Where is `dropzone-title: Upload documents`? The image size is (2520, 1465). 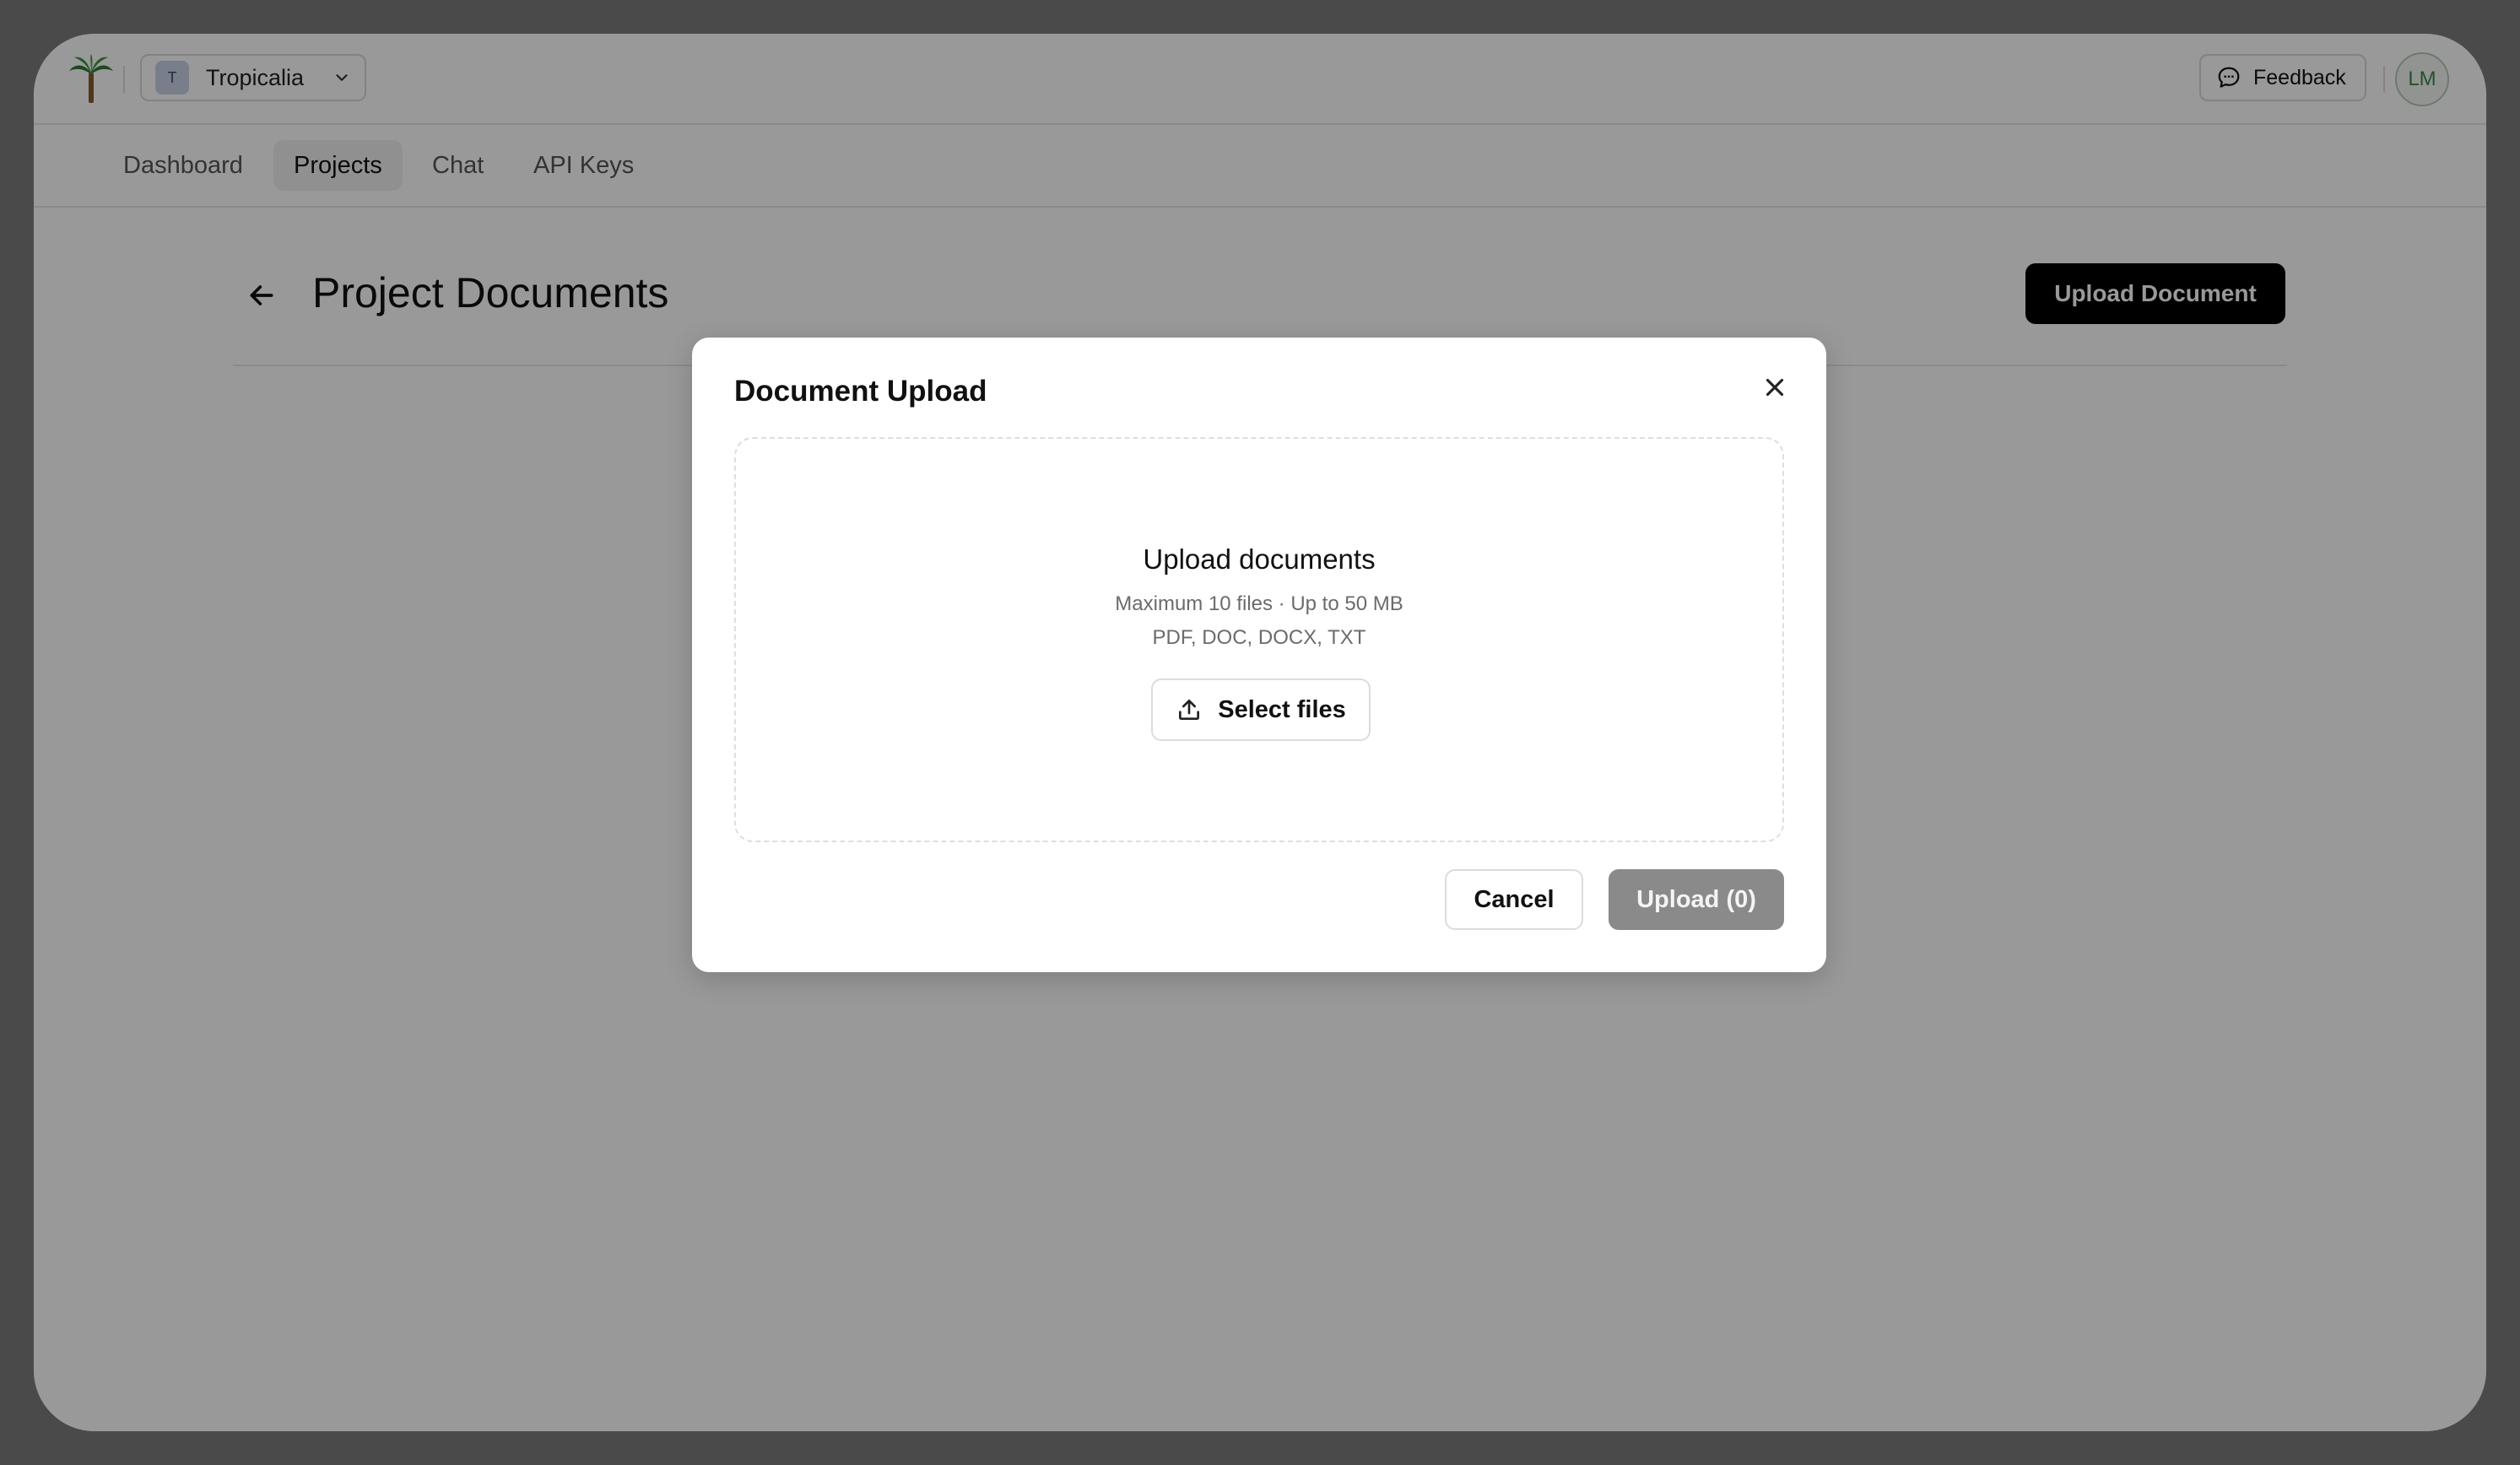
dropzone-title: Upload documents is located at coordinates (1259, 559).